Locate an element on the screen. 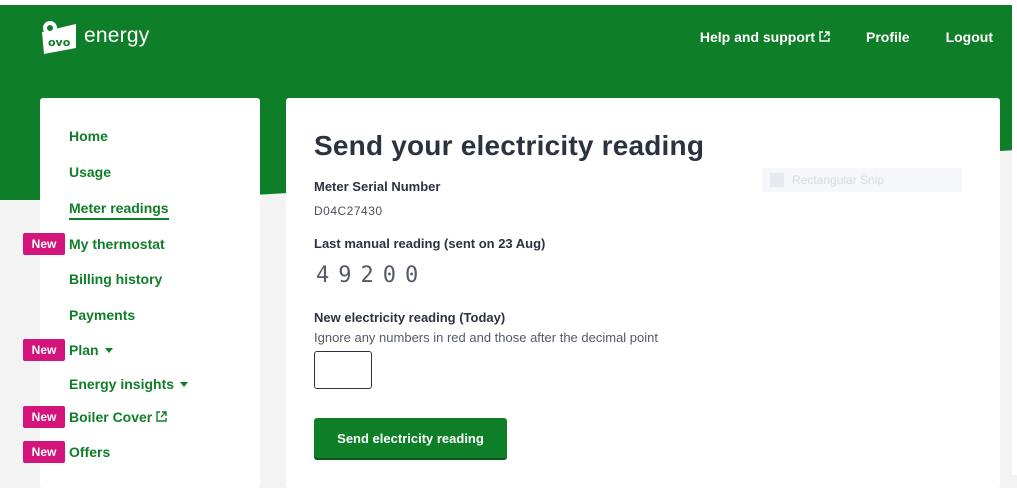 The height and width of the screenshot is (488, 1017). sidebar-item-label: Billing history is located at coordinates (116, 279).